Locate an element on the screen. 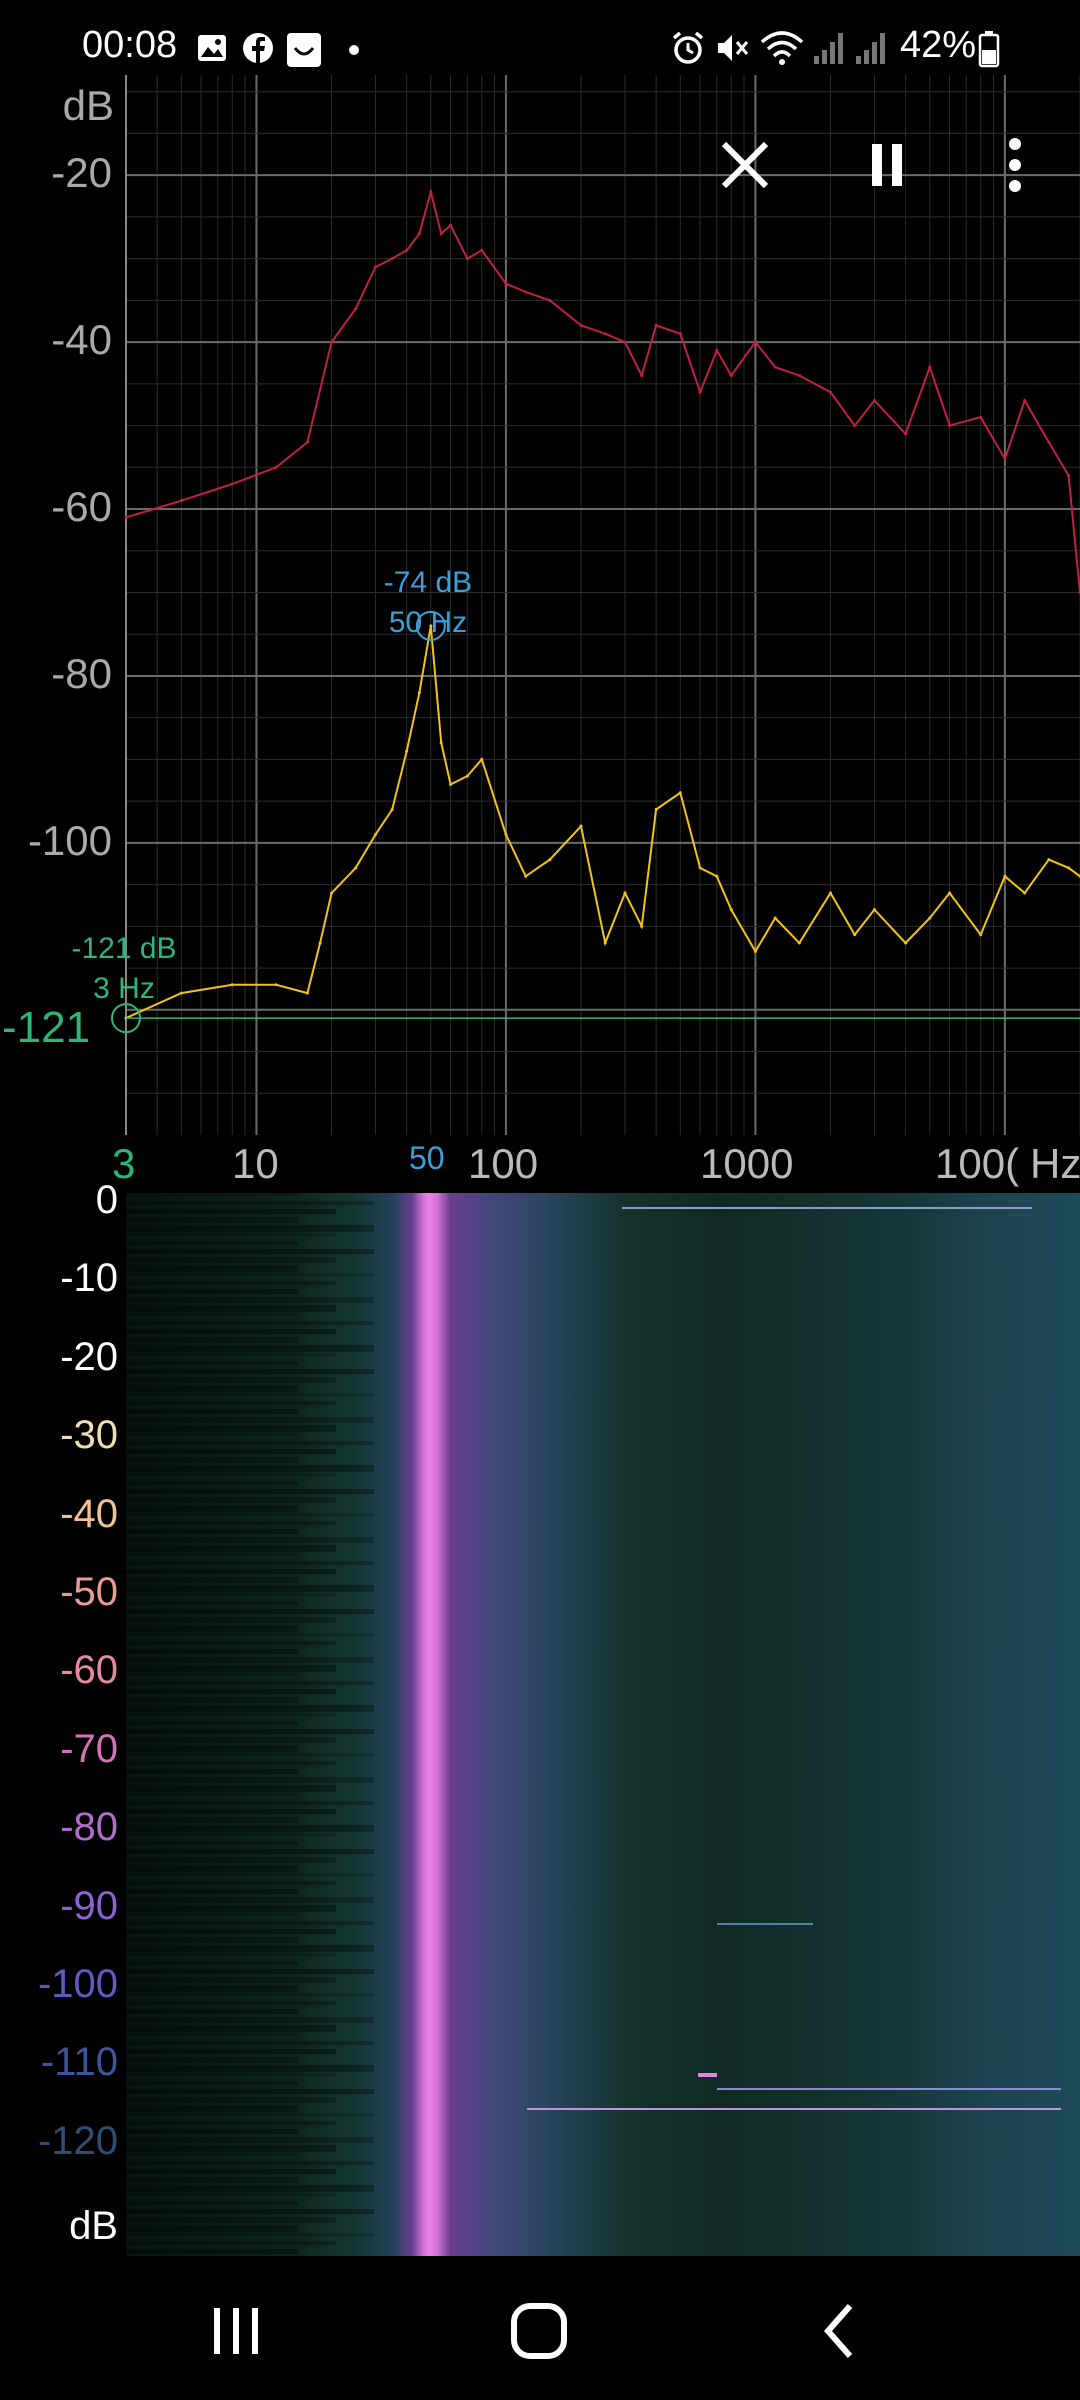  cursor-y-label: -121 is located at coordinates (46, 1027).